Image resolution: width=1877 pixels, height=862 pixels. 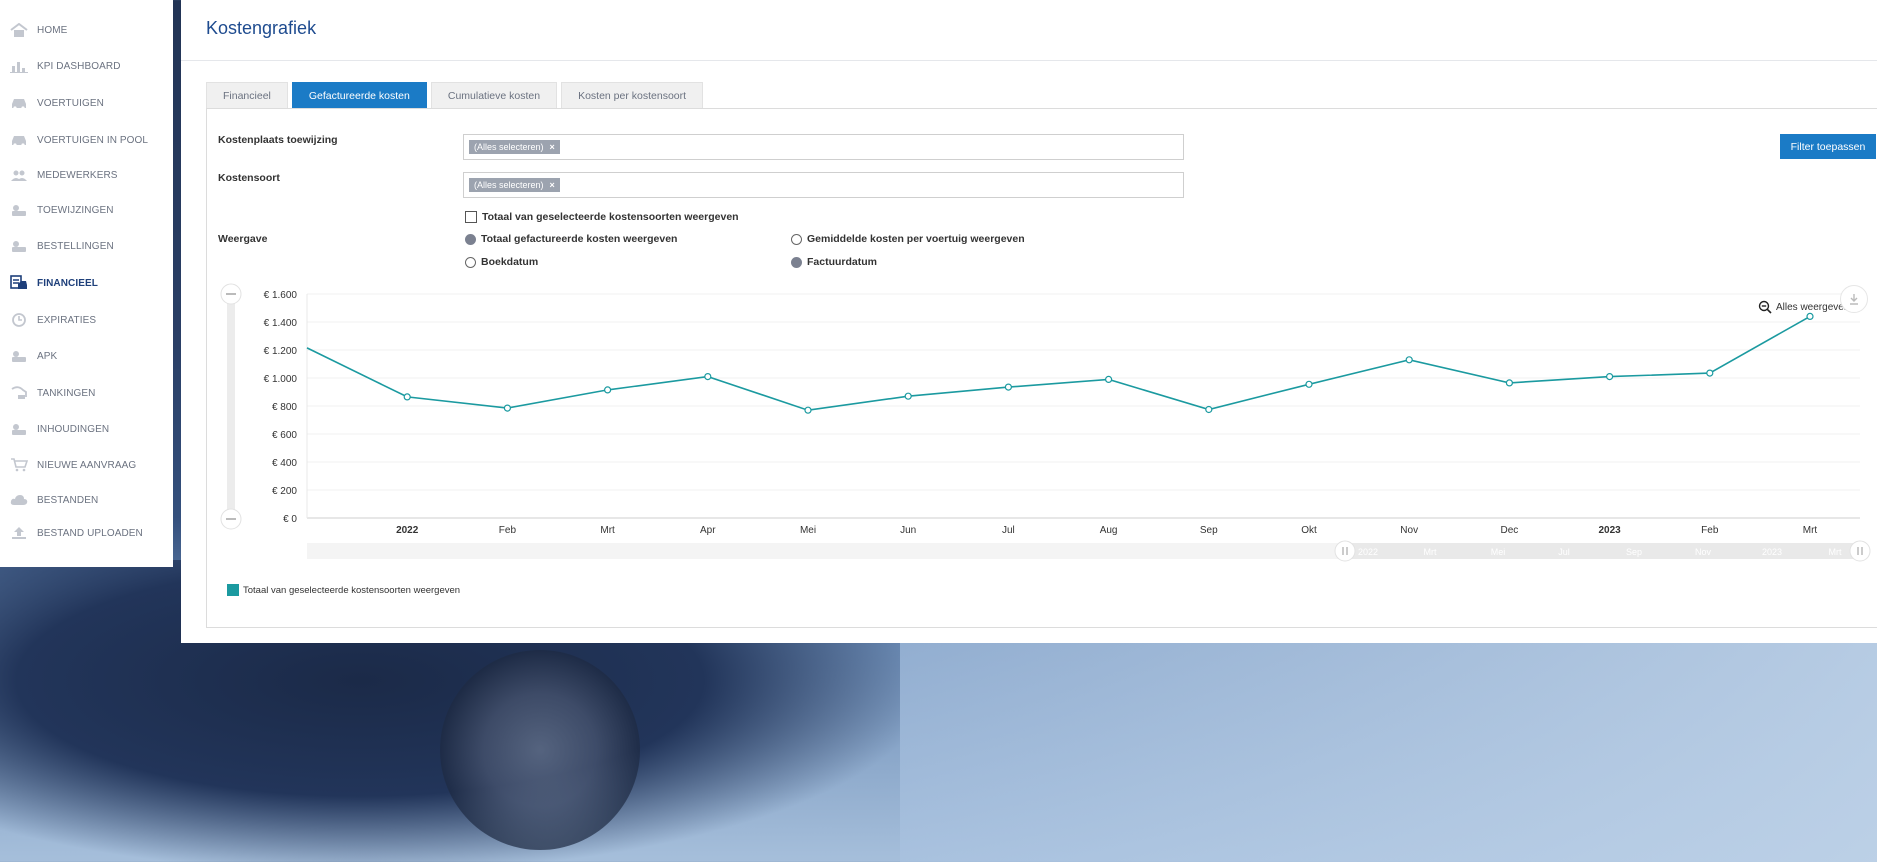 I want to click on order-icon, so click(x=19, y=246).